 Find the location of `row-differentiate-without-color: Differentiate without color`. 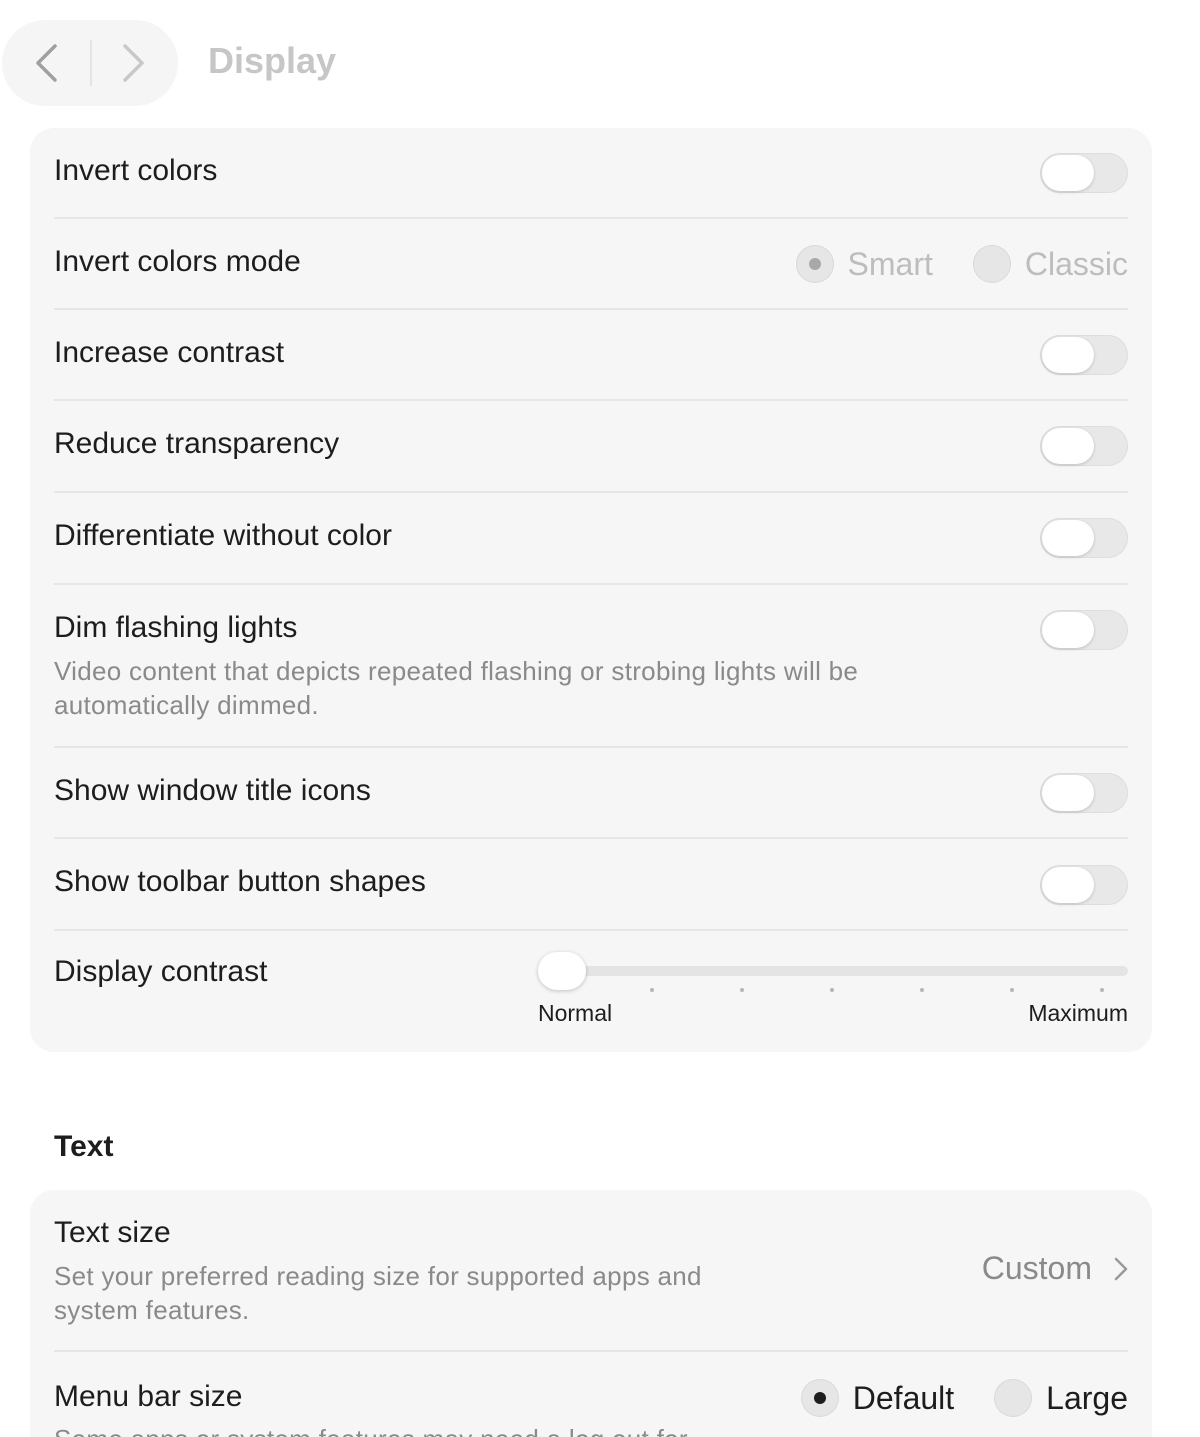

row-differentiate-without-color: Differentiate without color is located at coordinates (591, 538).